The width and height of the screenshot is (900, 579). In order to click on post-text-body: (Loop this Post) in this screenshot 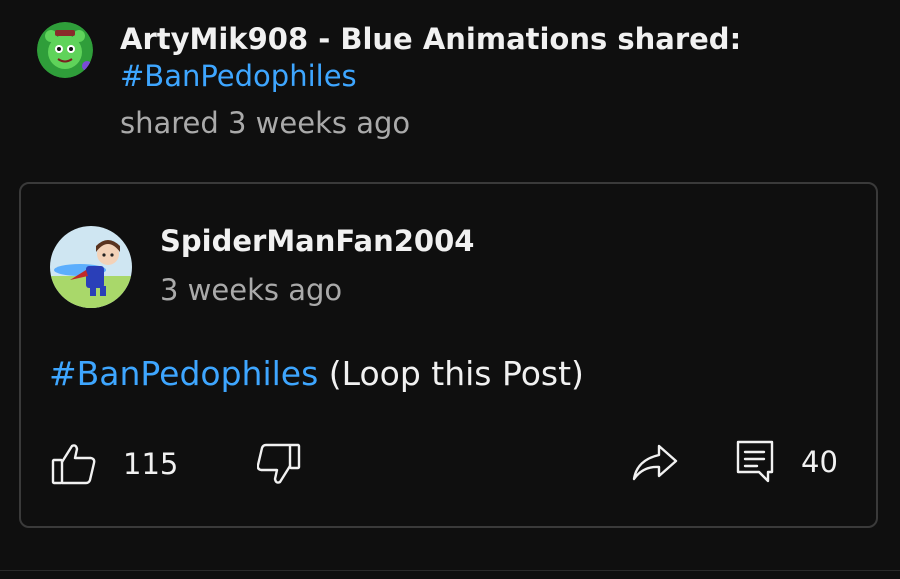, I will do `click(451, 373)`.